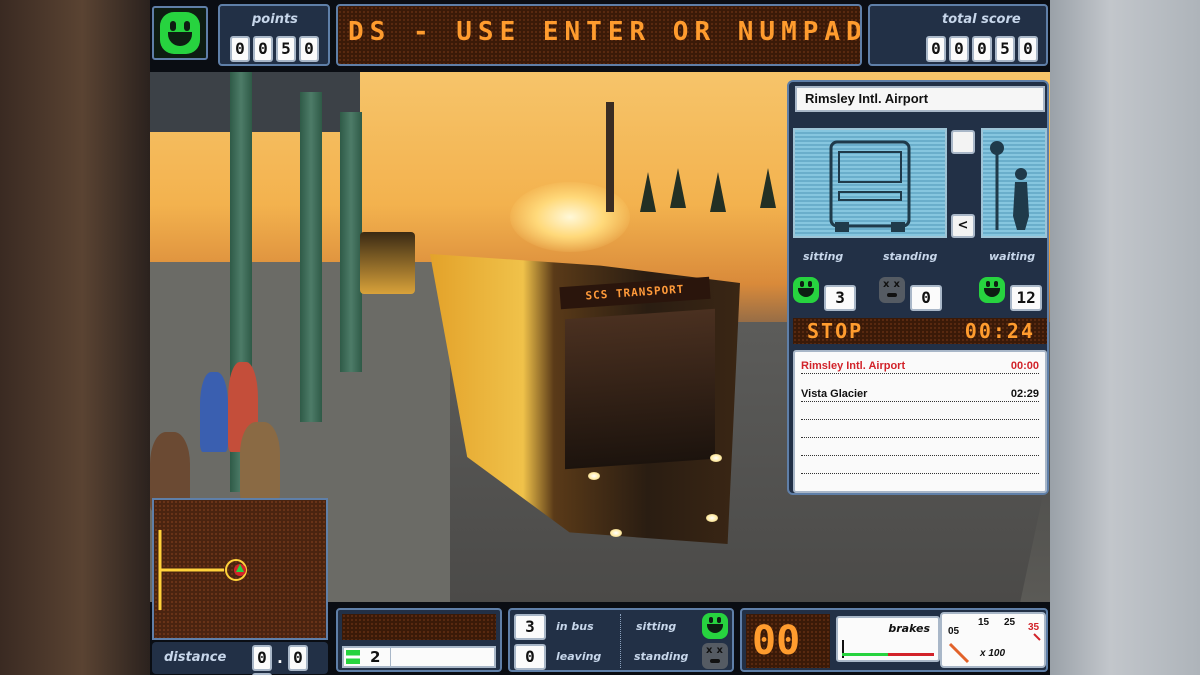 The height and width of the screenshot is (675, 1200). I want to click on player-bus: SCS TRANSPORT, so click(585, 399).